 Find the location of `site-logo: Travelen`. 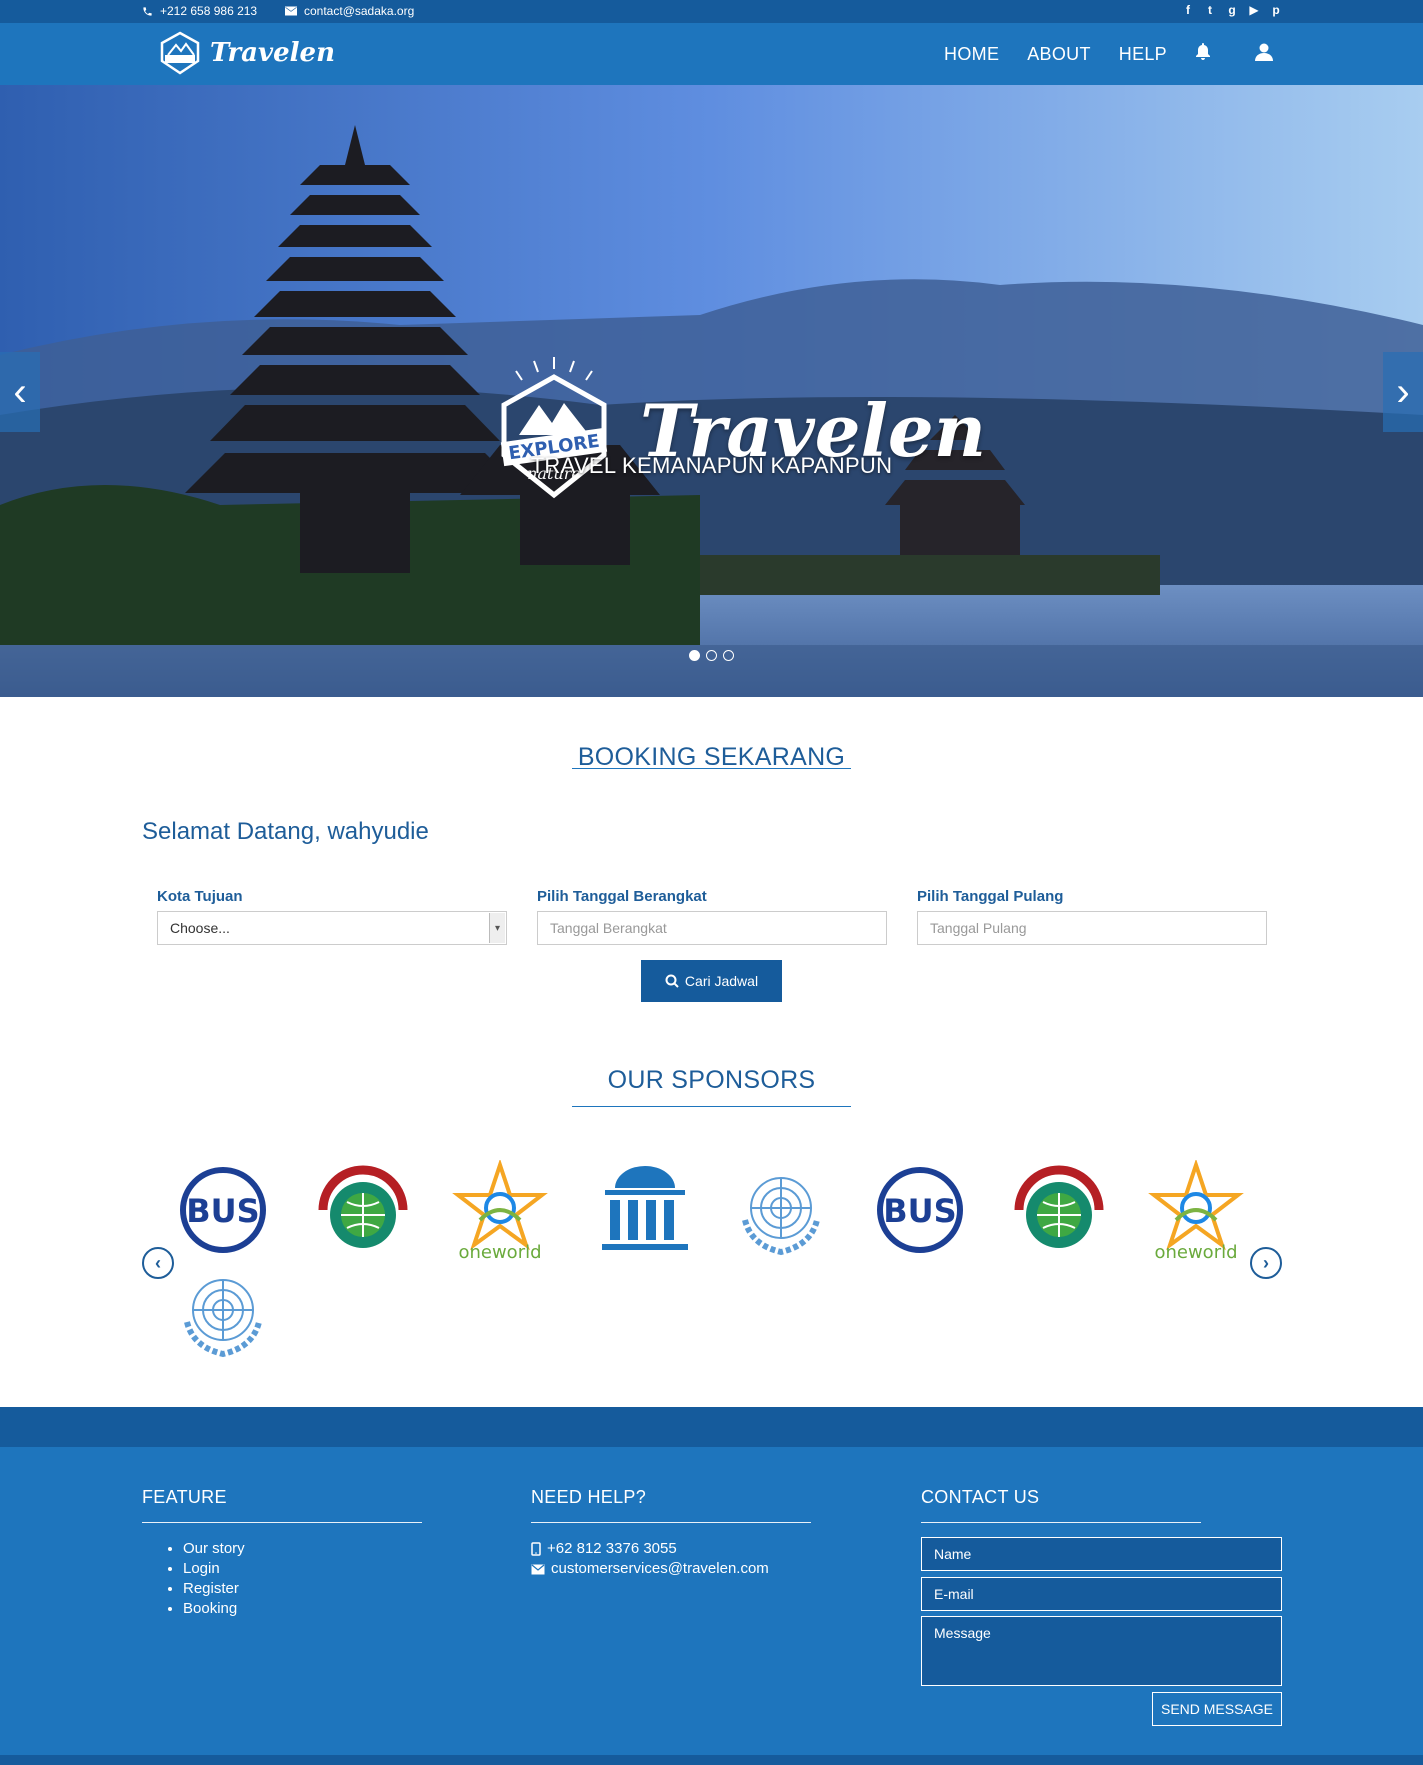

site-logo: Travelen is located at coordinates (245, 53).